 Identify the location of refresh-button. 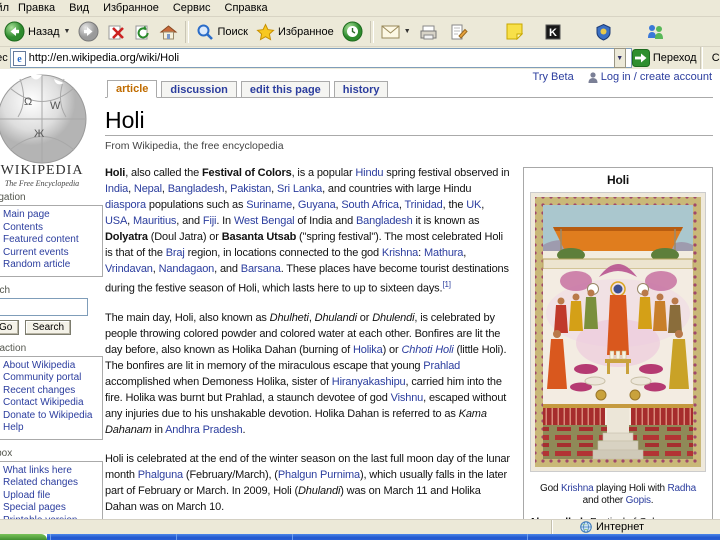
(142, 32).